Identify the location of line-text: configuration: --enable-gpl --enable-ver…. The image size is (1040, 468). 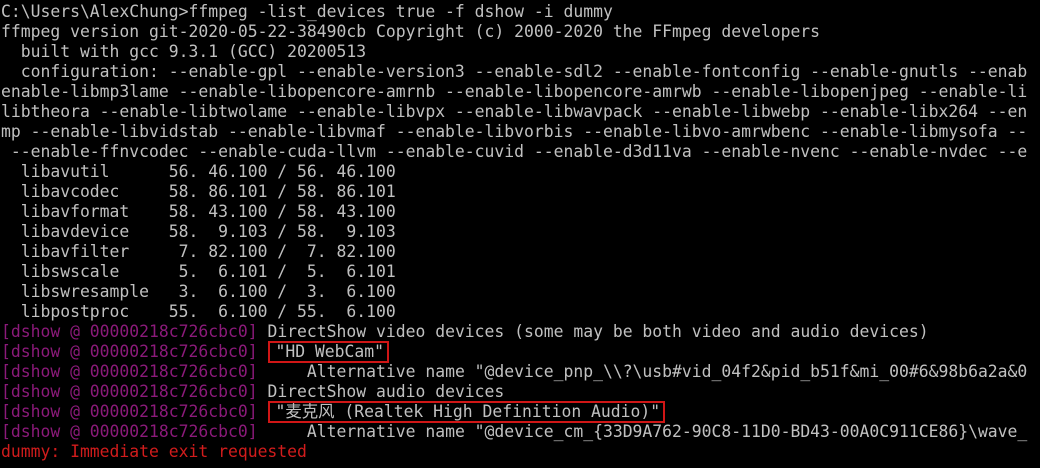
(514, 71).